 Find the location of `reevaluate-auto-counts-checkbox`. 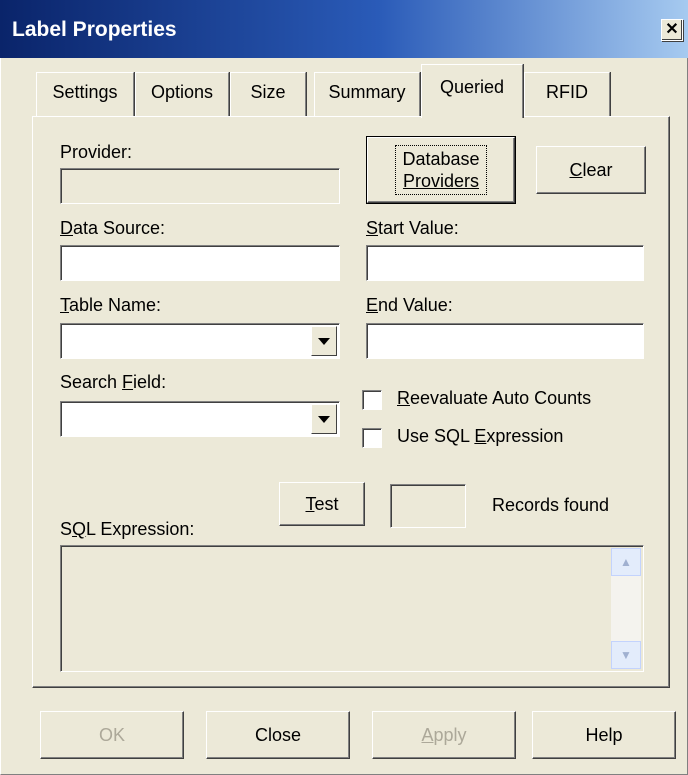

reevaluate-auto-counts-checkbox is located at coordinates (372, 400).